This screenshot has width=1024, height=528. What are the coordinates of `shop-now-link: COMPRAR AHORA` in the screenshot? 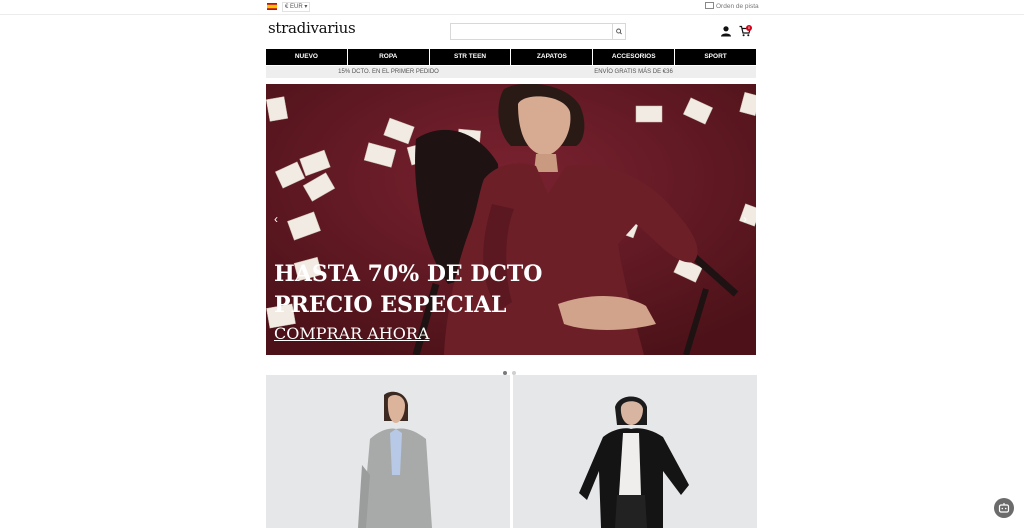 It's located at (351, 333).